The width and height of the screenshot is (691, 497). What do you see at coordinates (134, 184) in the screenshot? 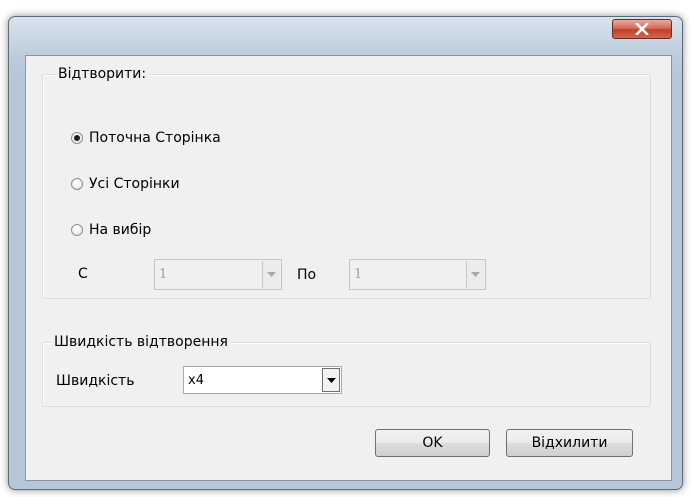
I see `radio-all-pages-label: Усі Сторінки` at bounding box center [134, 184].